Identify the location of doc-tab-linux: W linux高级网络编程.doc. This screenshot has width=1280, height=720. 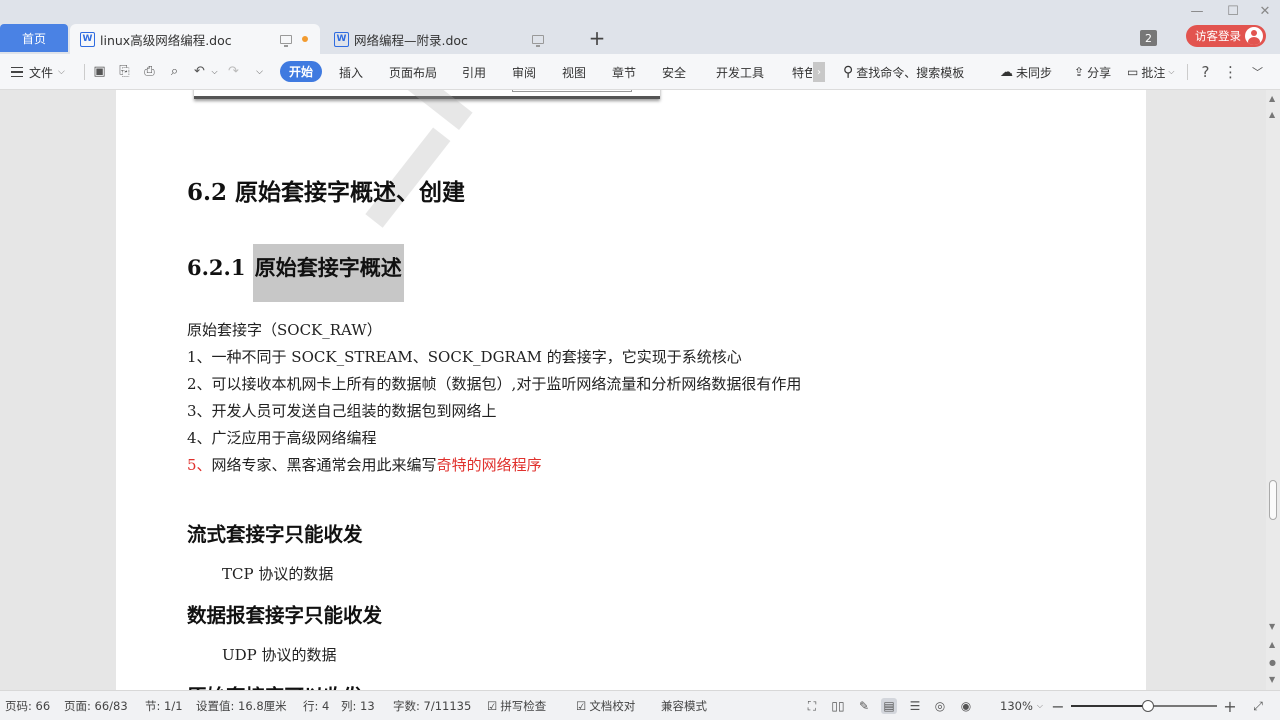
(195, 39).